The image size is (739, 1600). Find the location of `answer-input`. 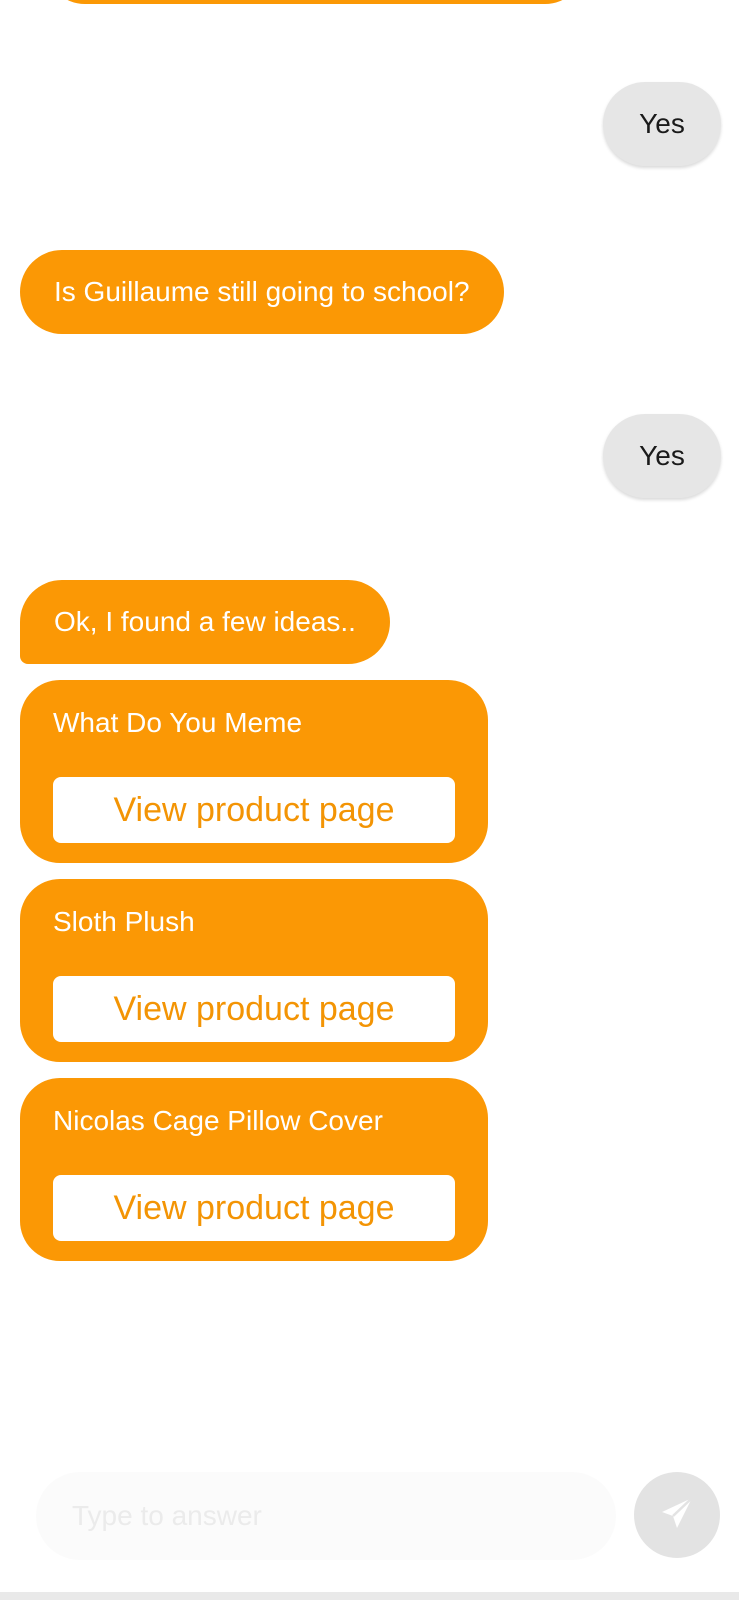

answer-input is located at coordinates (326, 1516).